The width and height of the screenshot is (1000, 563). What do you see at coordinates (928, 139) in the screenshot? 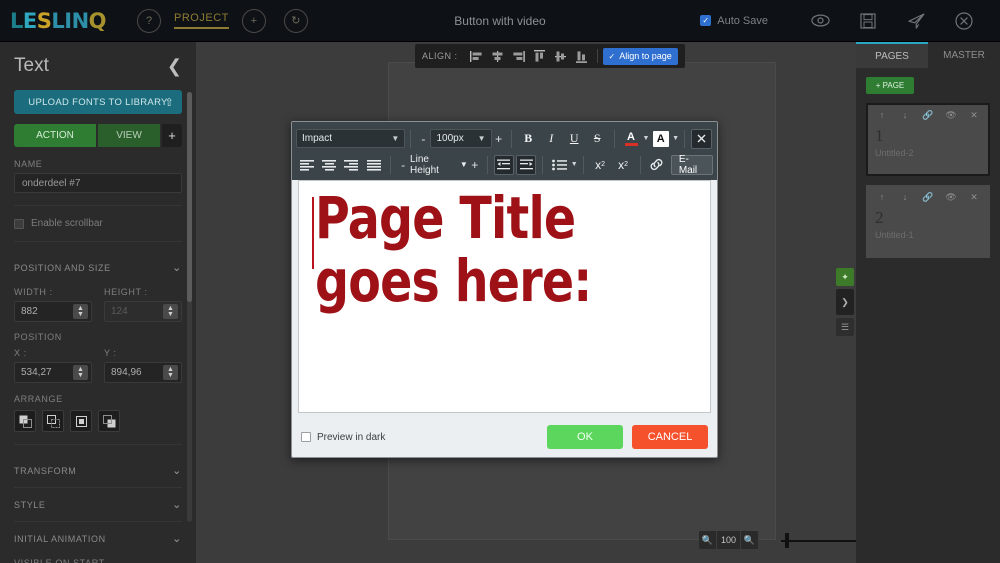
I see `page-thumbnail: ↑ ↓ 🔗 👁 ✕ 1 Untitled-2` at bounding box center [928, 139].